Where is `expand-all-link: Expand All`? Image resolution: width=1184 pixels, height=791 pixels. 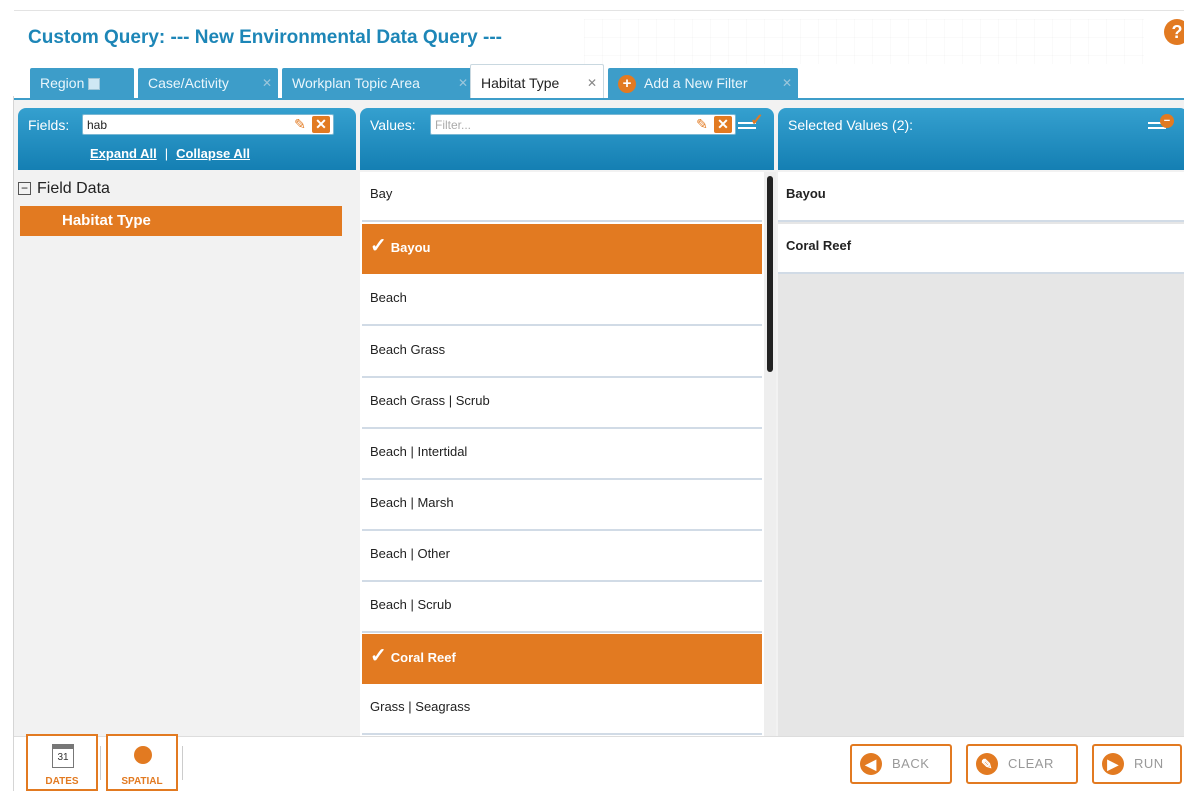
expand-all-link: Expand All is located at coordinates (123, 153).